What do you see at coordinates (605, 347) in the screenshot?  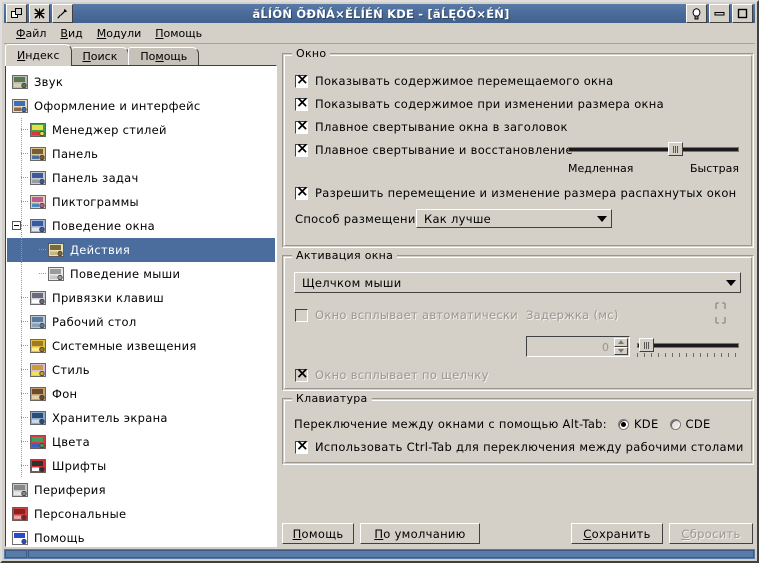 I see `delay-spinbox-value: 0` at bounding box center [605, 347].